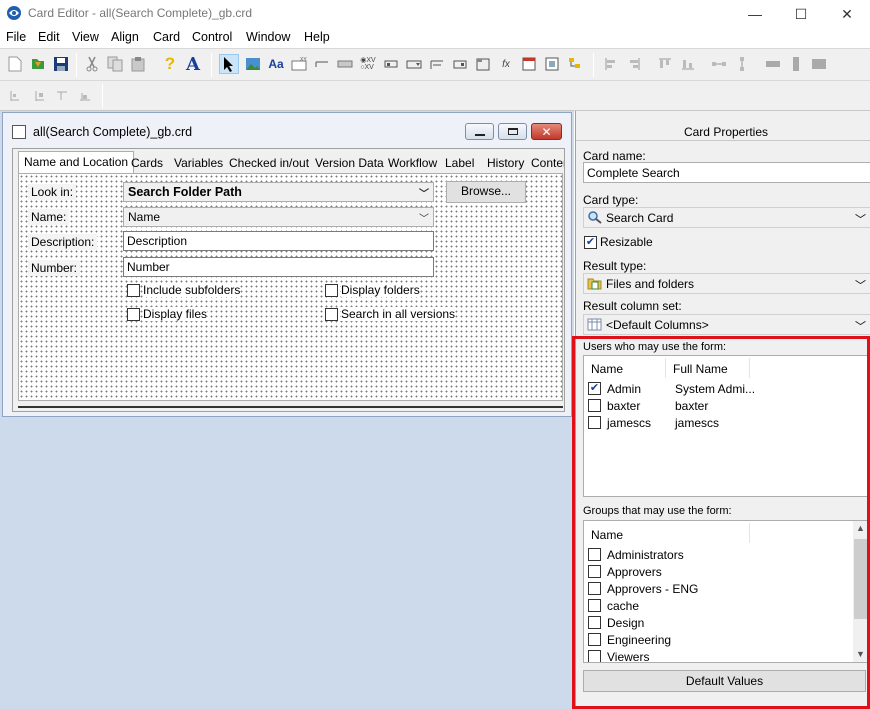  What do you see at coordinates (665, 64) in the screenshot?
I see `align-top-icon` at bounding box center [665, 64].